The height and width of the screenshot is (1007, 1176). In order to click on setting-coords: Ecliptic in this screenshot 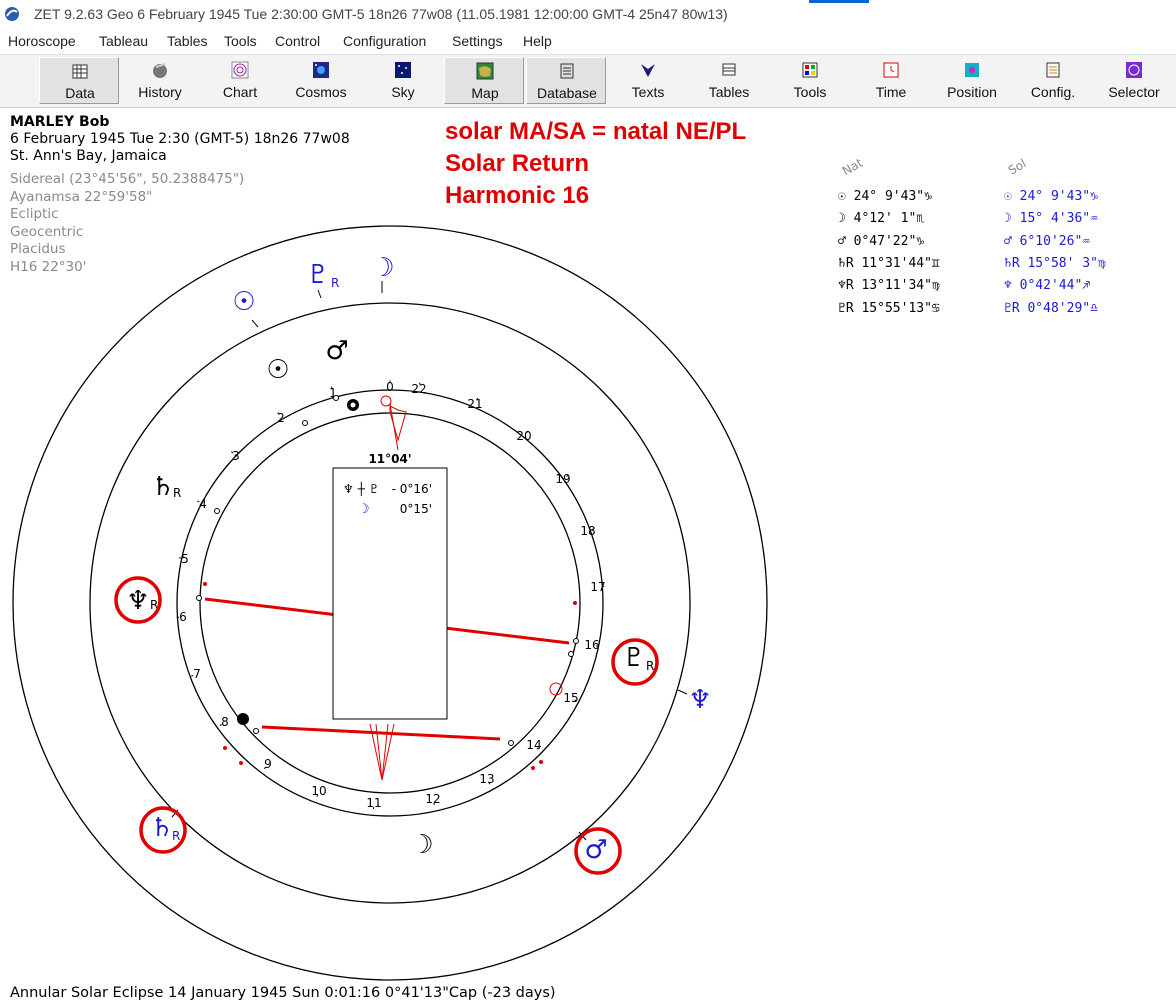, I will do `click(34, 214)`.